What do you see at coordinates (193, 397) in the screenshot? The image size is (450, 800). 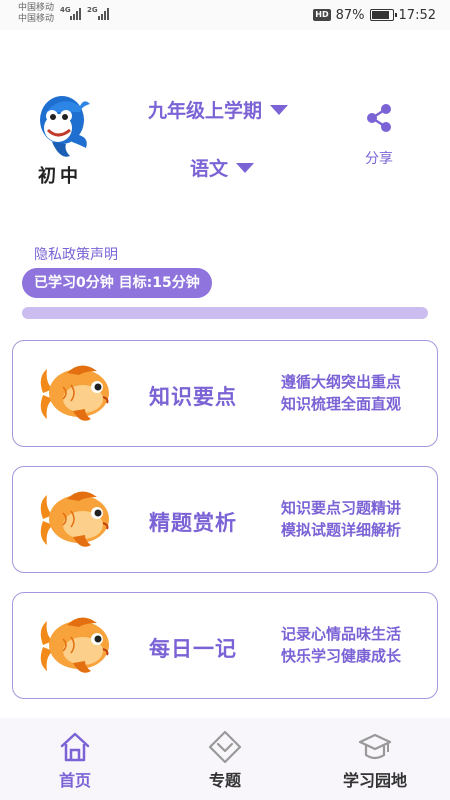 I see `card-title: 知识要点` at bounding box center [193, 397].